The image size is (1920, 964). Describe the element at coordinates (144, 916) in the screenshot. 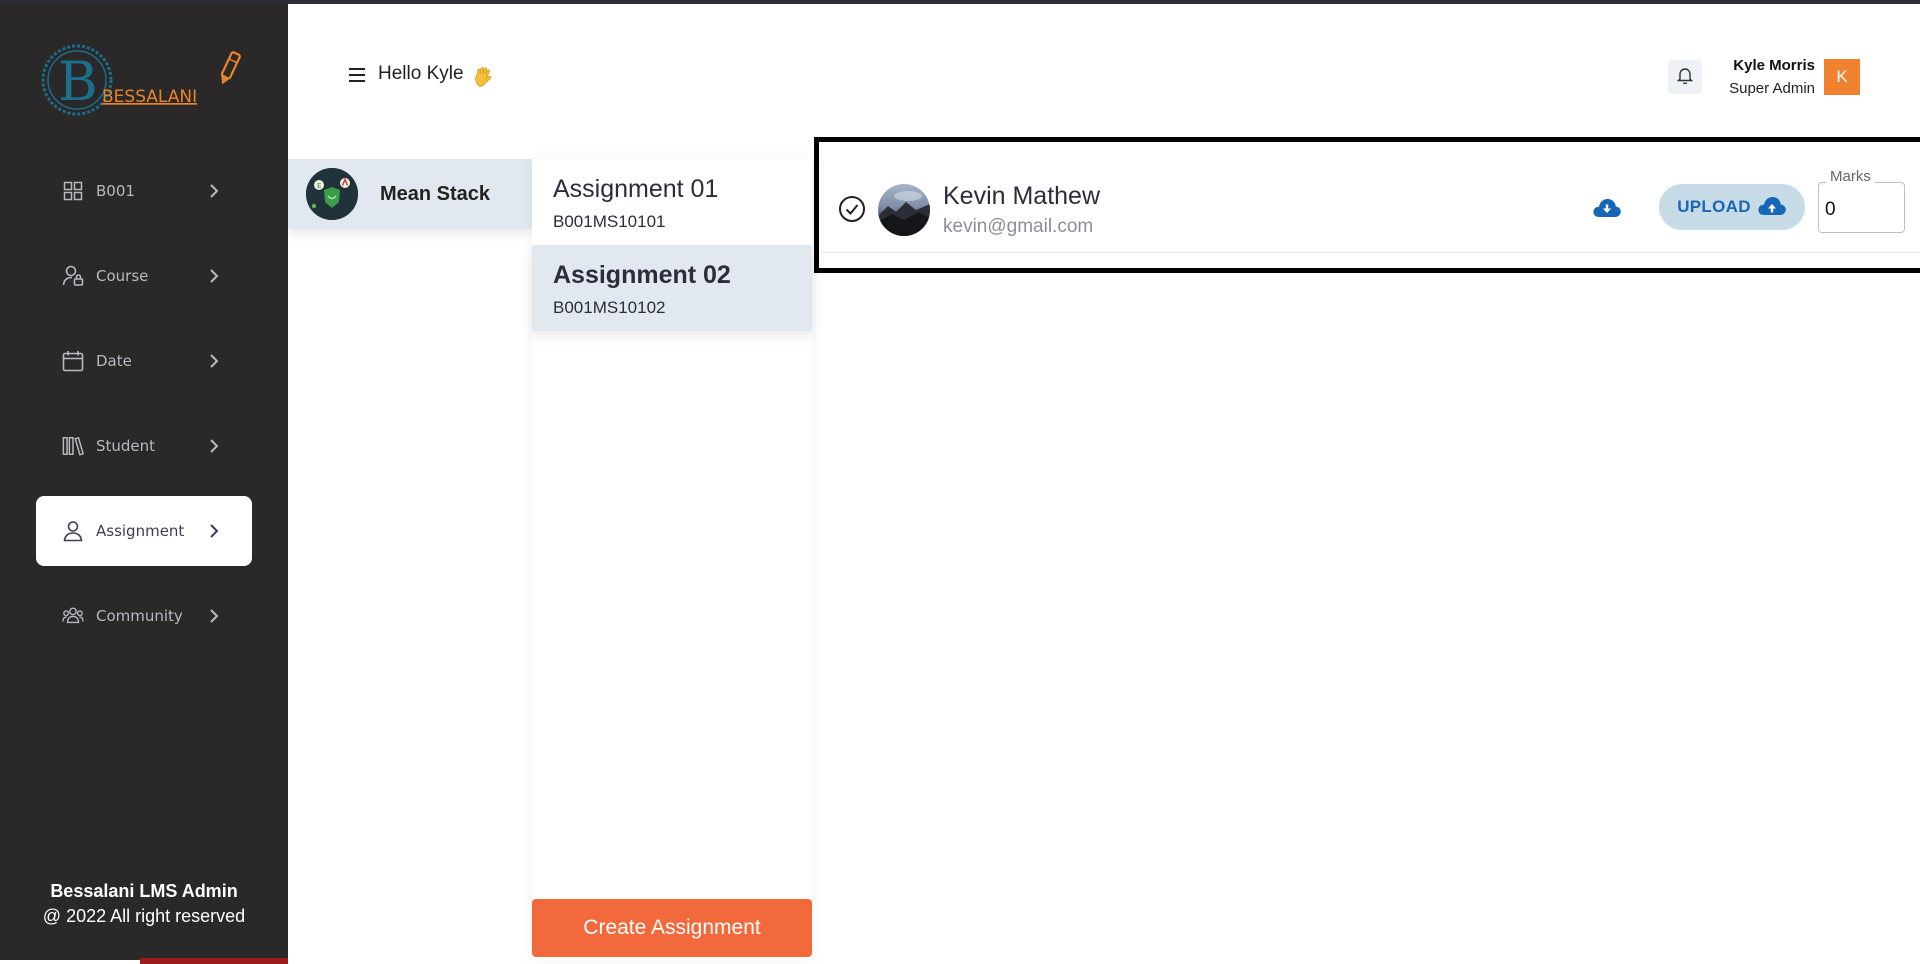

I see `footer-copyright: @ 2022 All right reserved` at that location.